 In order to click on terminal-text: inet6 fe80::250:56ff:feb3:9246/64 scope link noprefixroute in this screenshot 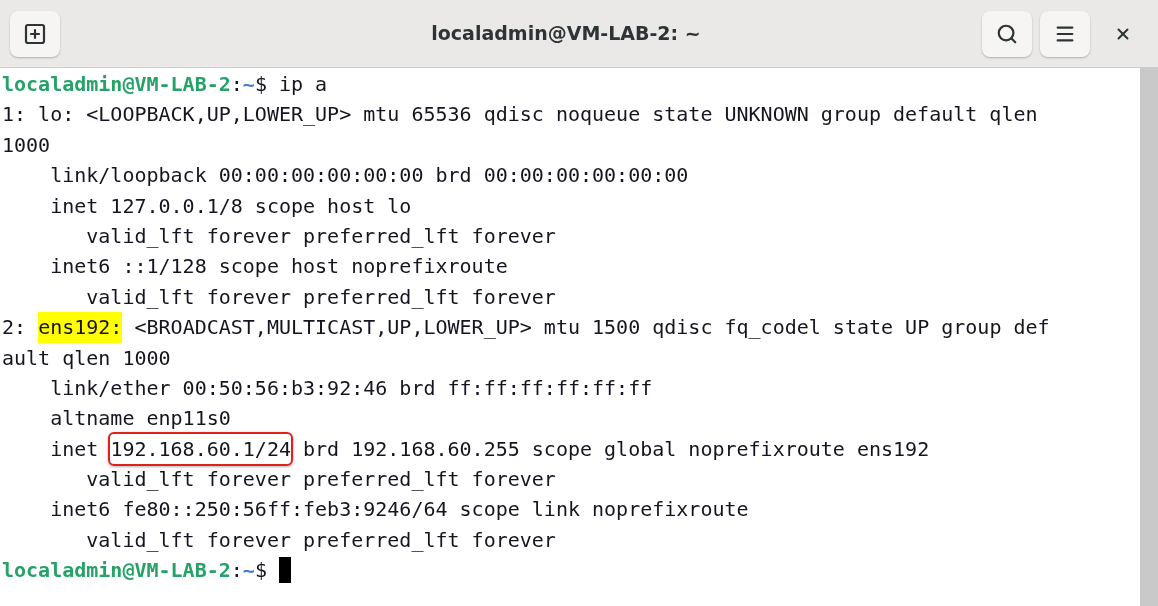, I will do `click(399, 510)`.